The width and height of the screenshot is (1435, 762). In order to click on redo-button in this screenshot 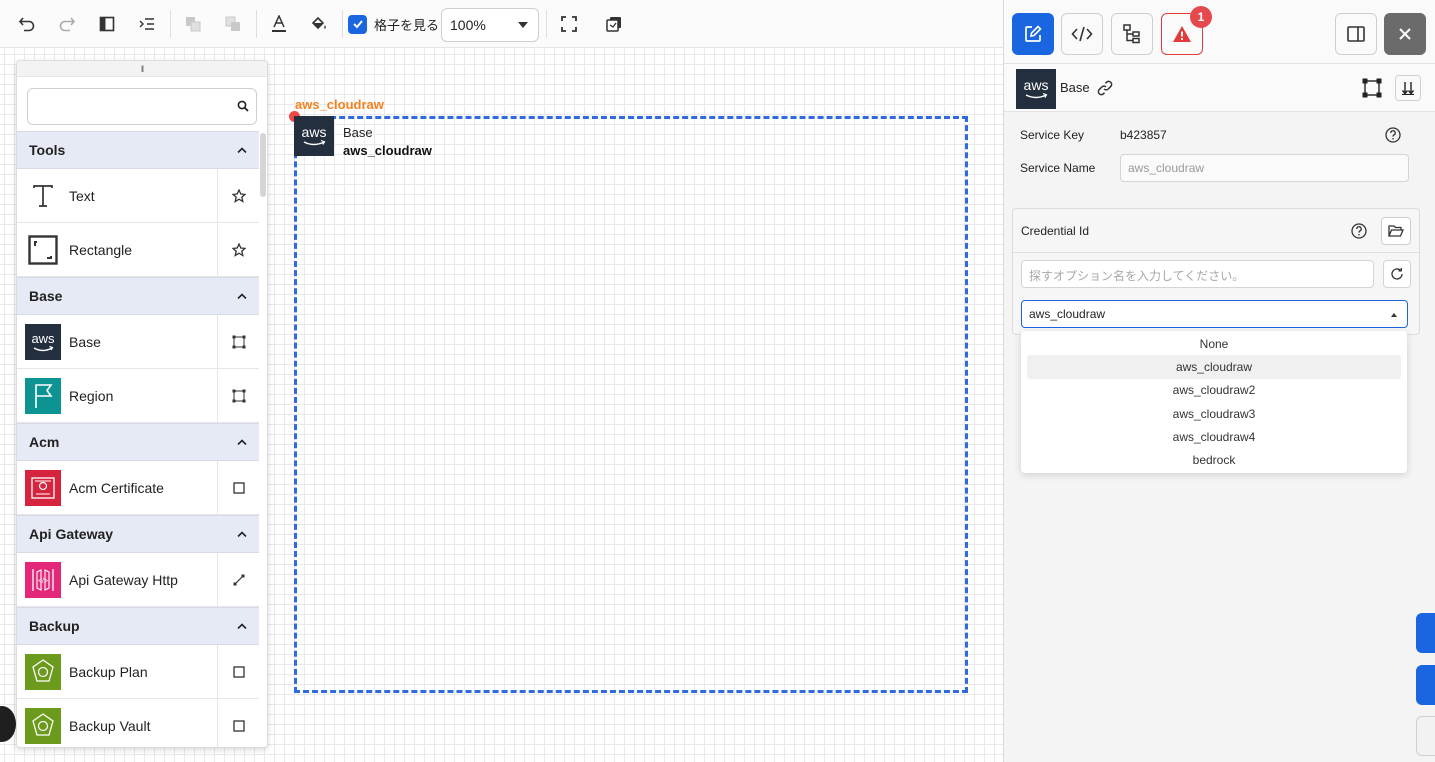, I will do `click(67, 24)`.